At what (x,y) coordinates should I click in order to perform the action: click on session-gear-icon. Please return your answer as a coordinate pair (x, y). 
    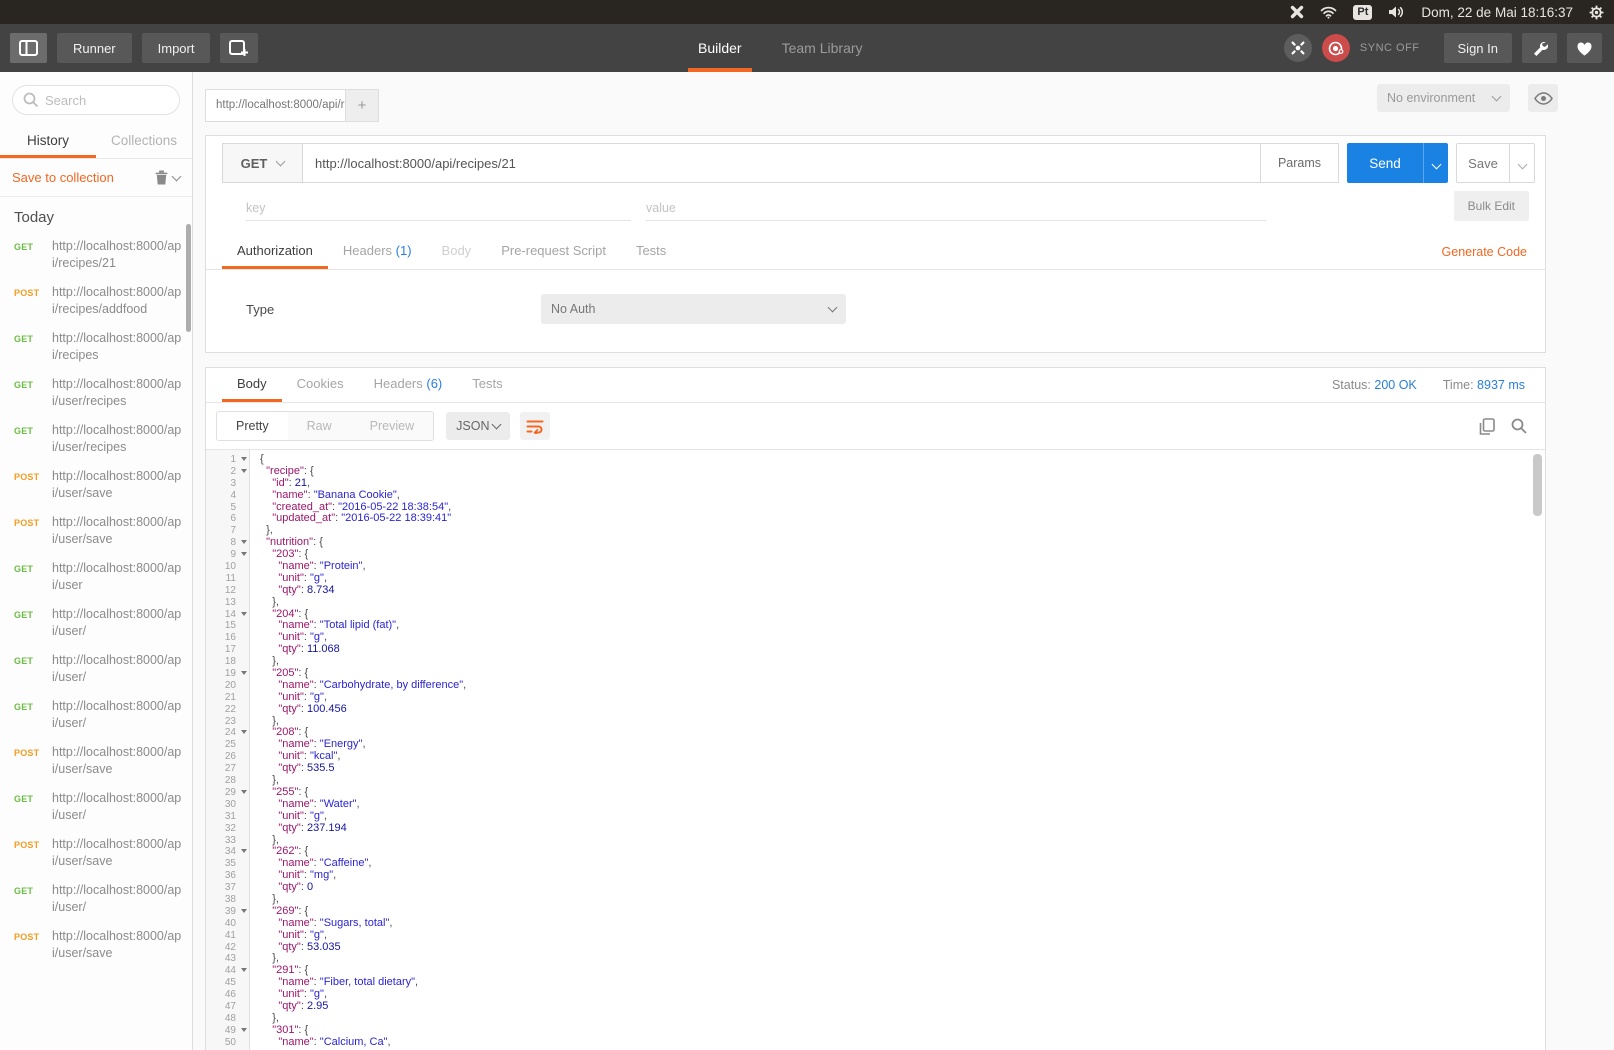
    Looking at the image, I should click on (1596, 12).